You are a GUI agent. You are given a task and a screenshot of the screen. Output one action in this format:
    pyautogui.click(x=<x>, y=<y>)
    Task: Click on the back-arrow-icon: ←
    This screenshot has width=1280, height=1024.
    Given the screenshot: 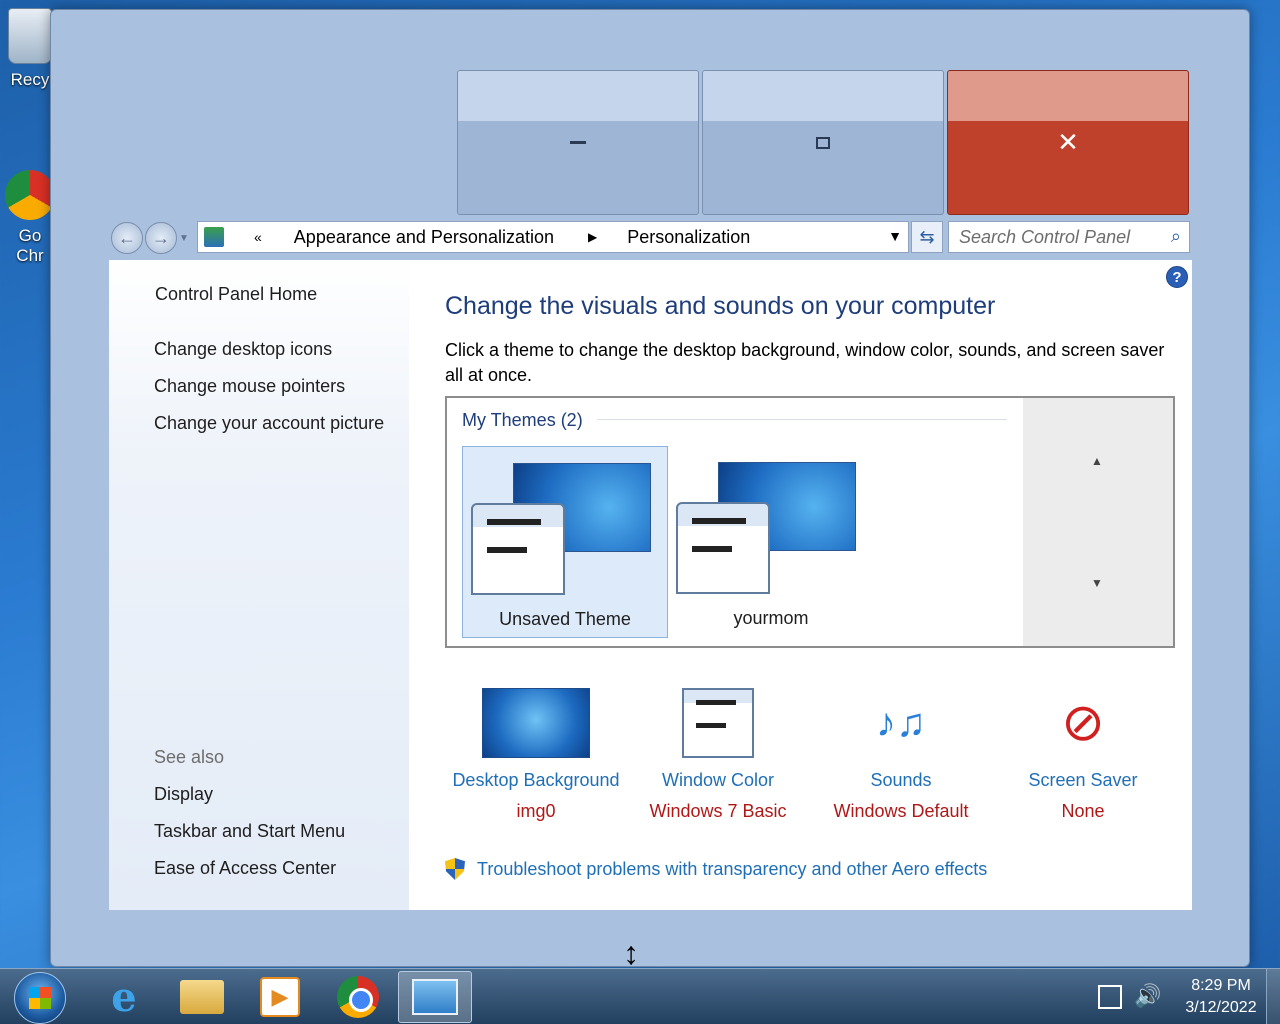 What is the action you would take?
    pyautogui.click(x=127, y=237)
    